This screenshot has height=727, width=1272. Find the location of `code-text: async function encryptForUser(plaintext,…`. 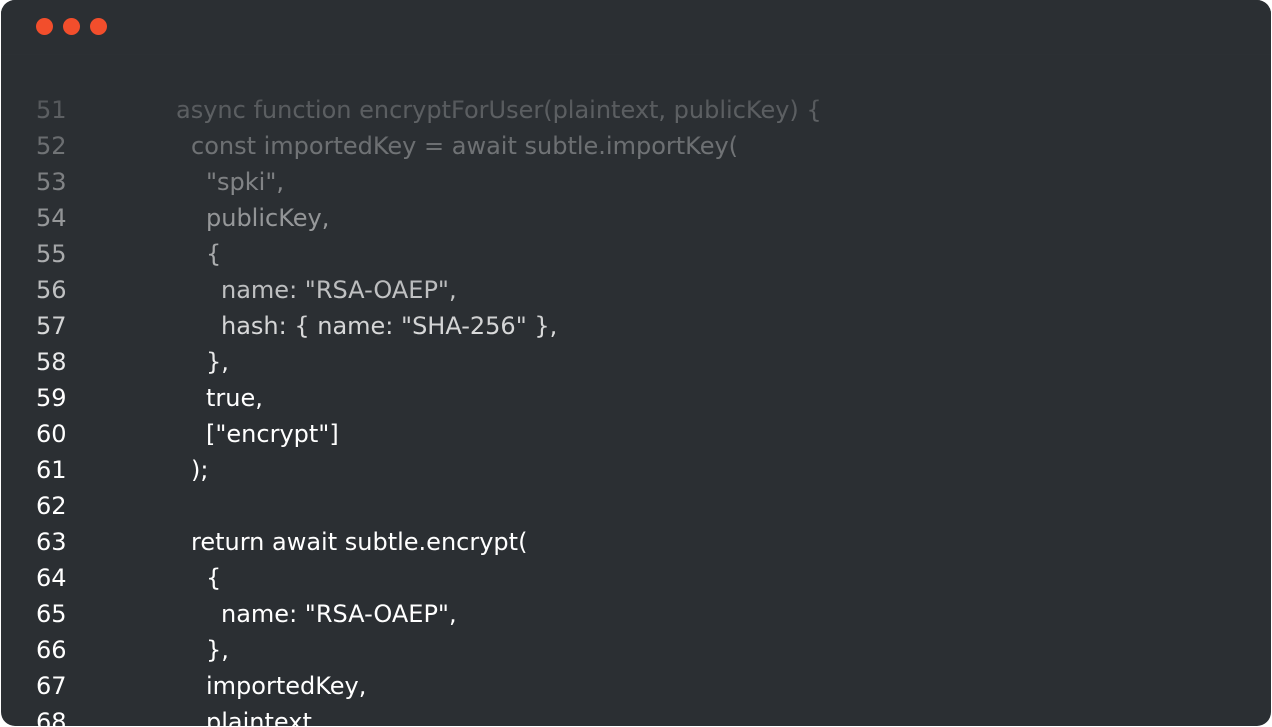

code-text: async function encryptForUser(plaintext,… is located at coordinates (499, 110).